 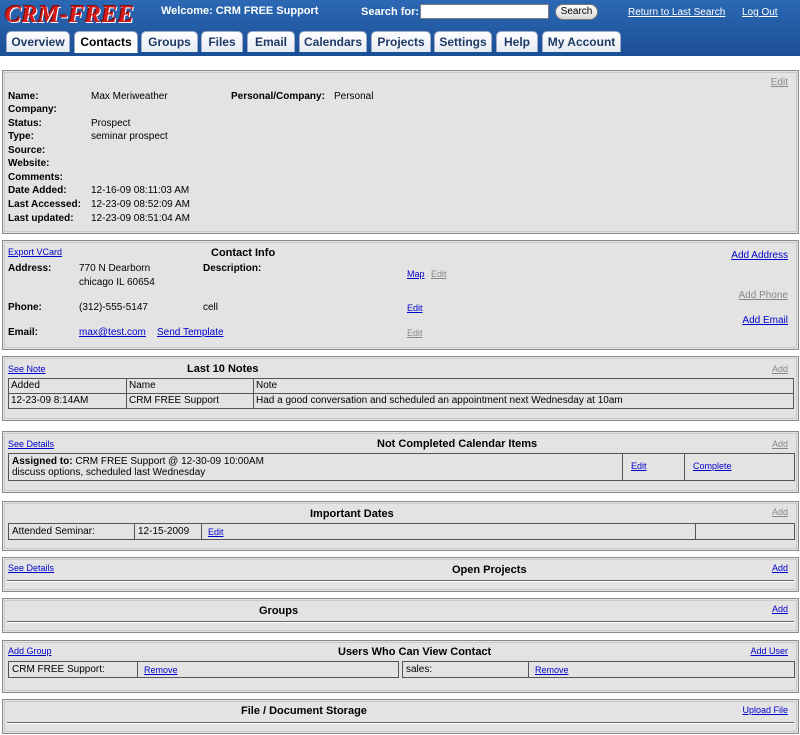 I want to click on email-label: Email:, so click(x=23, y=332).